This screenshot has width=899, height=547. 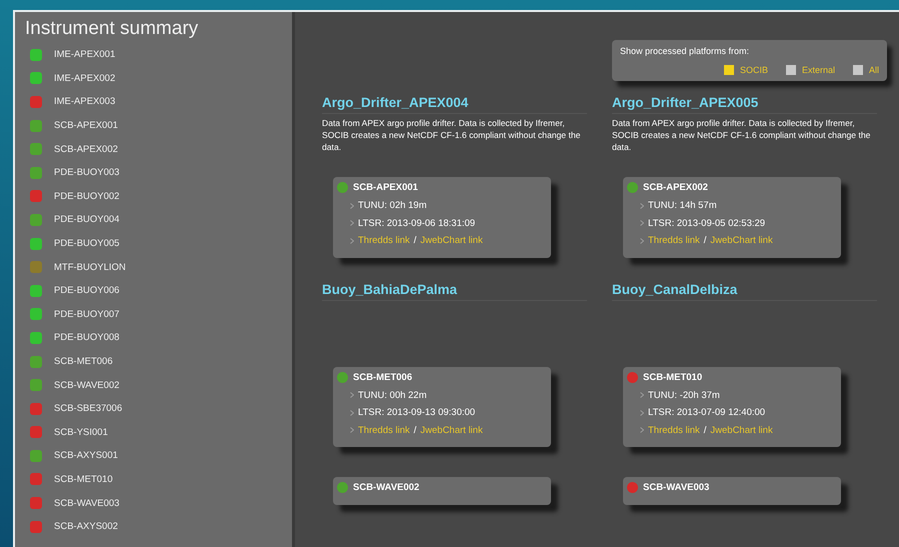 I want to click on instrument-name: PDE-BUOY002, so click(x=87, y=196).